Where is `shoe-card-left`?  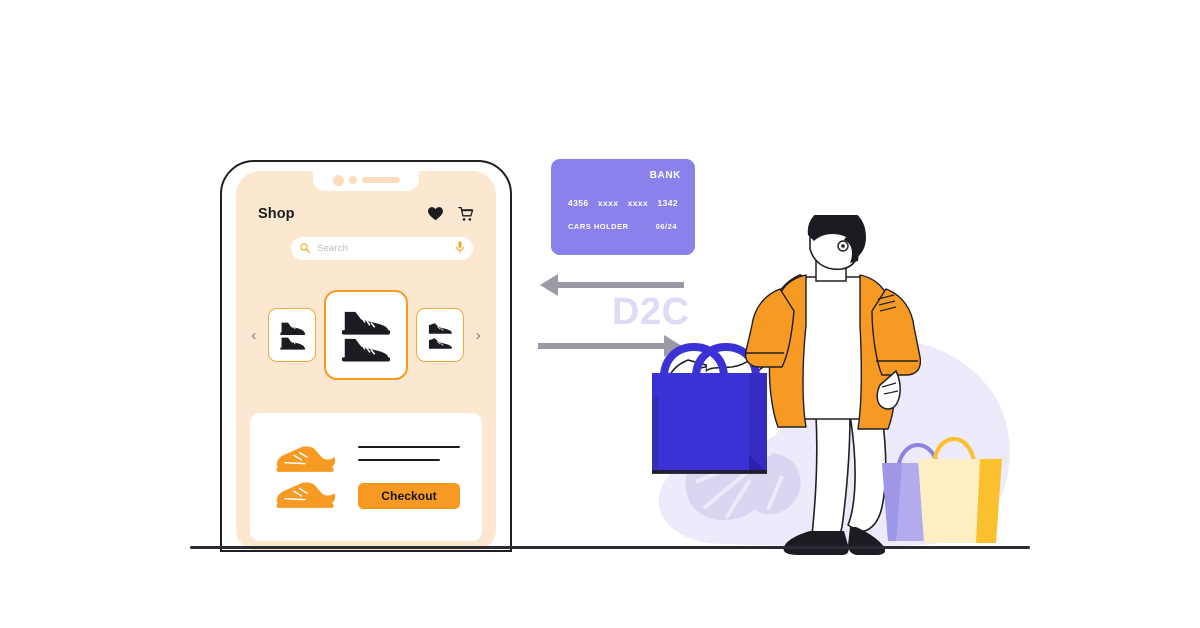 shoe-card-left is located at coordinates (291, 335).